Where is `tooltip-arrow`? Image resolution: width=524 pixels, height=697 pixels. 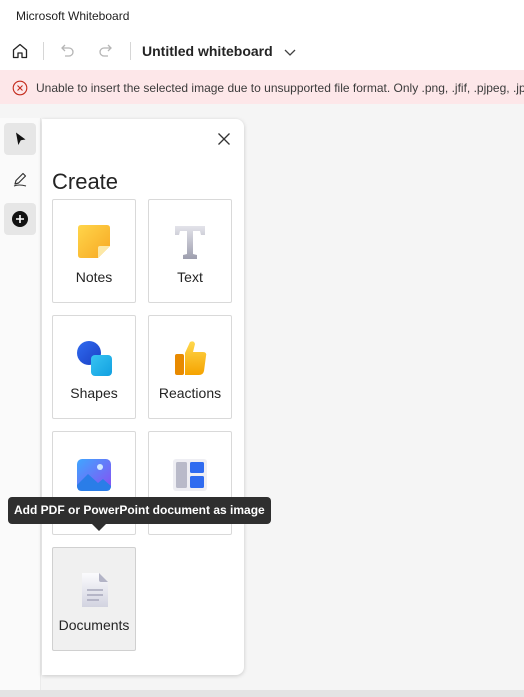 tooltip-arrow is located at coordinates (99, 527).